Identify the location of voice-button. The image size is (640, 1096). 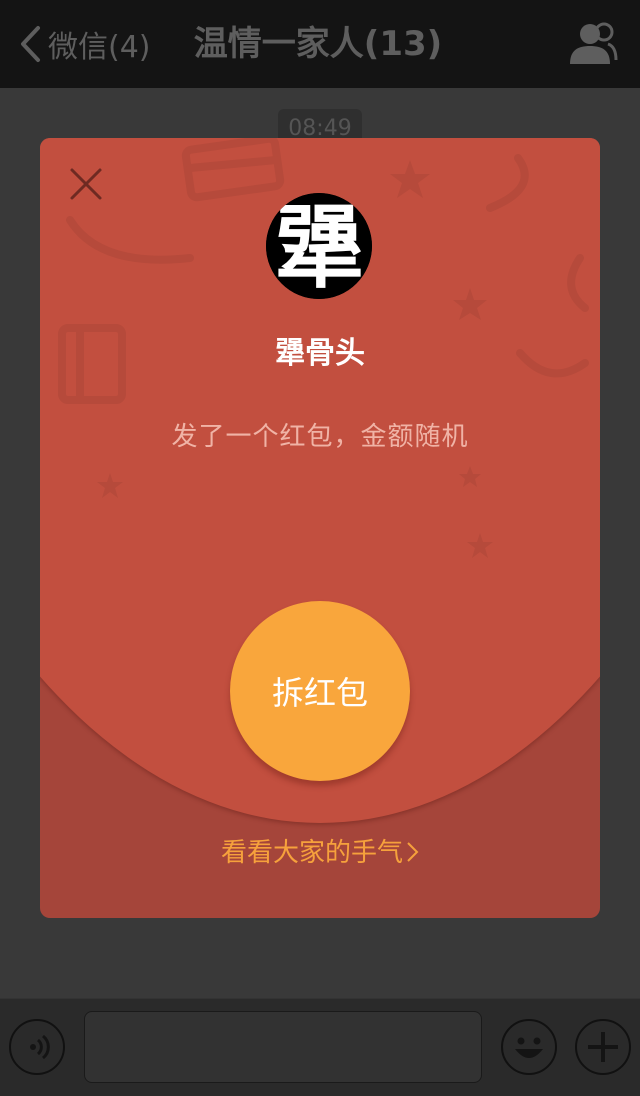
(37, 1047).